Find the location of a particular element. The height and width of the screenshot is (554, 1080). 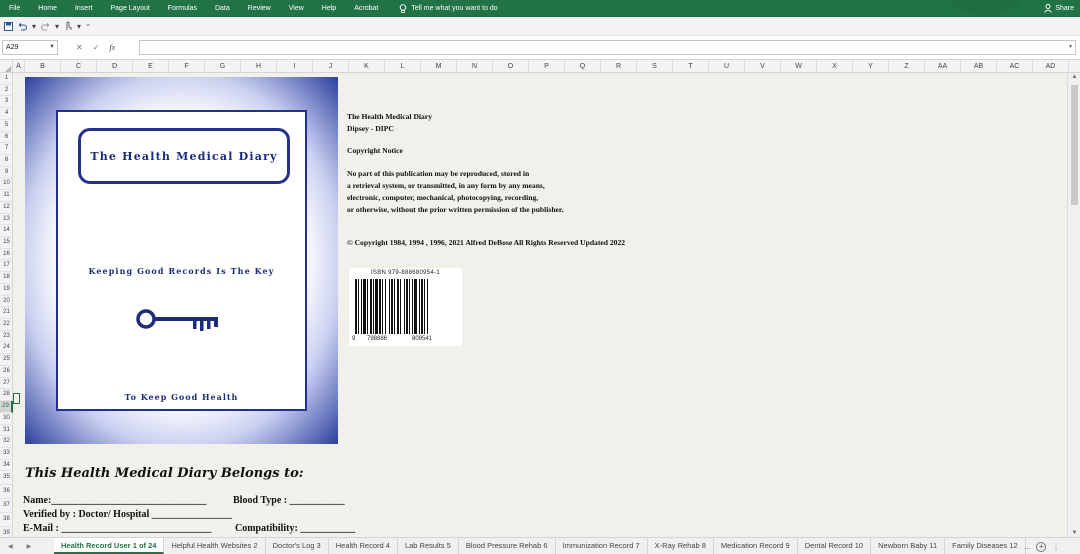

column-header-z: Z is located at coordinates (907, 66).